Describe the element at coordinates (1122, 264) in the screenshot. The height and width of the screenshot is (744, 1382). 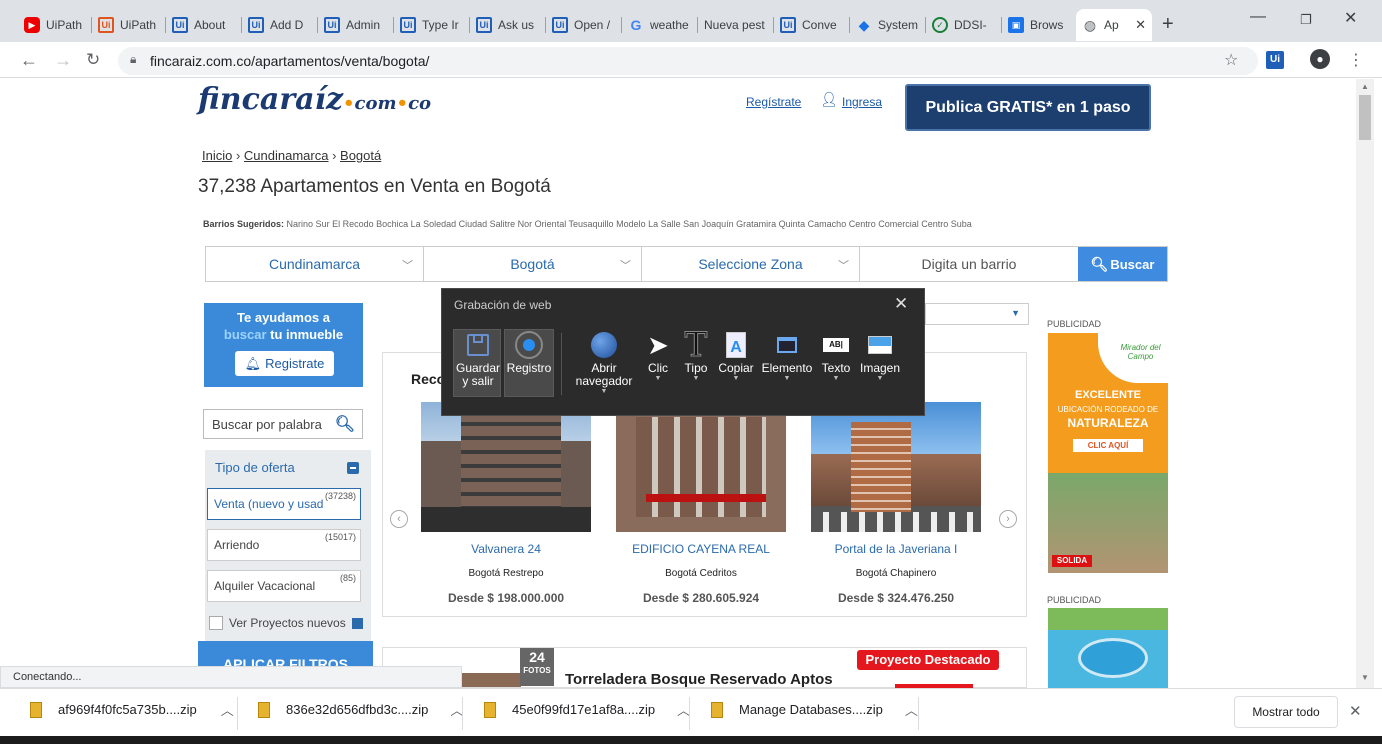
I see `search-button: 🔍︎ Buscar` at that location.